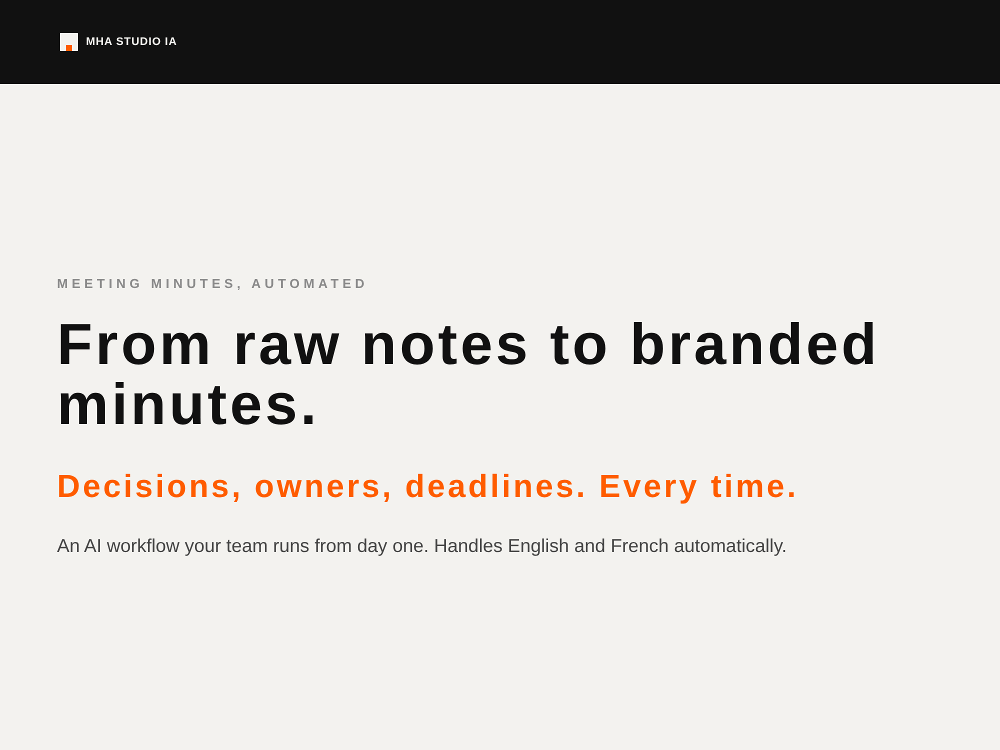 Image resolution: width=1000 pixels, height=750 pixels. I want to click on hero-description: An AI workflow your team runs from day one. Handles English and French automatically., so click(422, 546).